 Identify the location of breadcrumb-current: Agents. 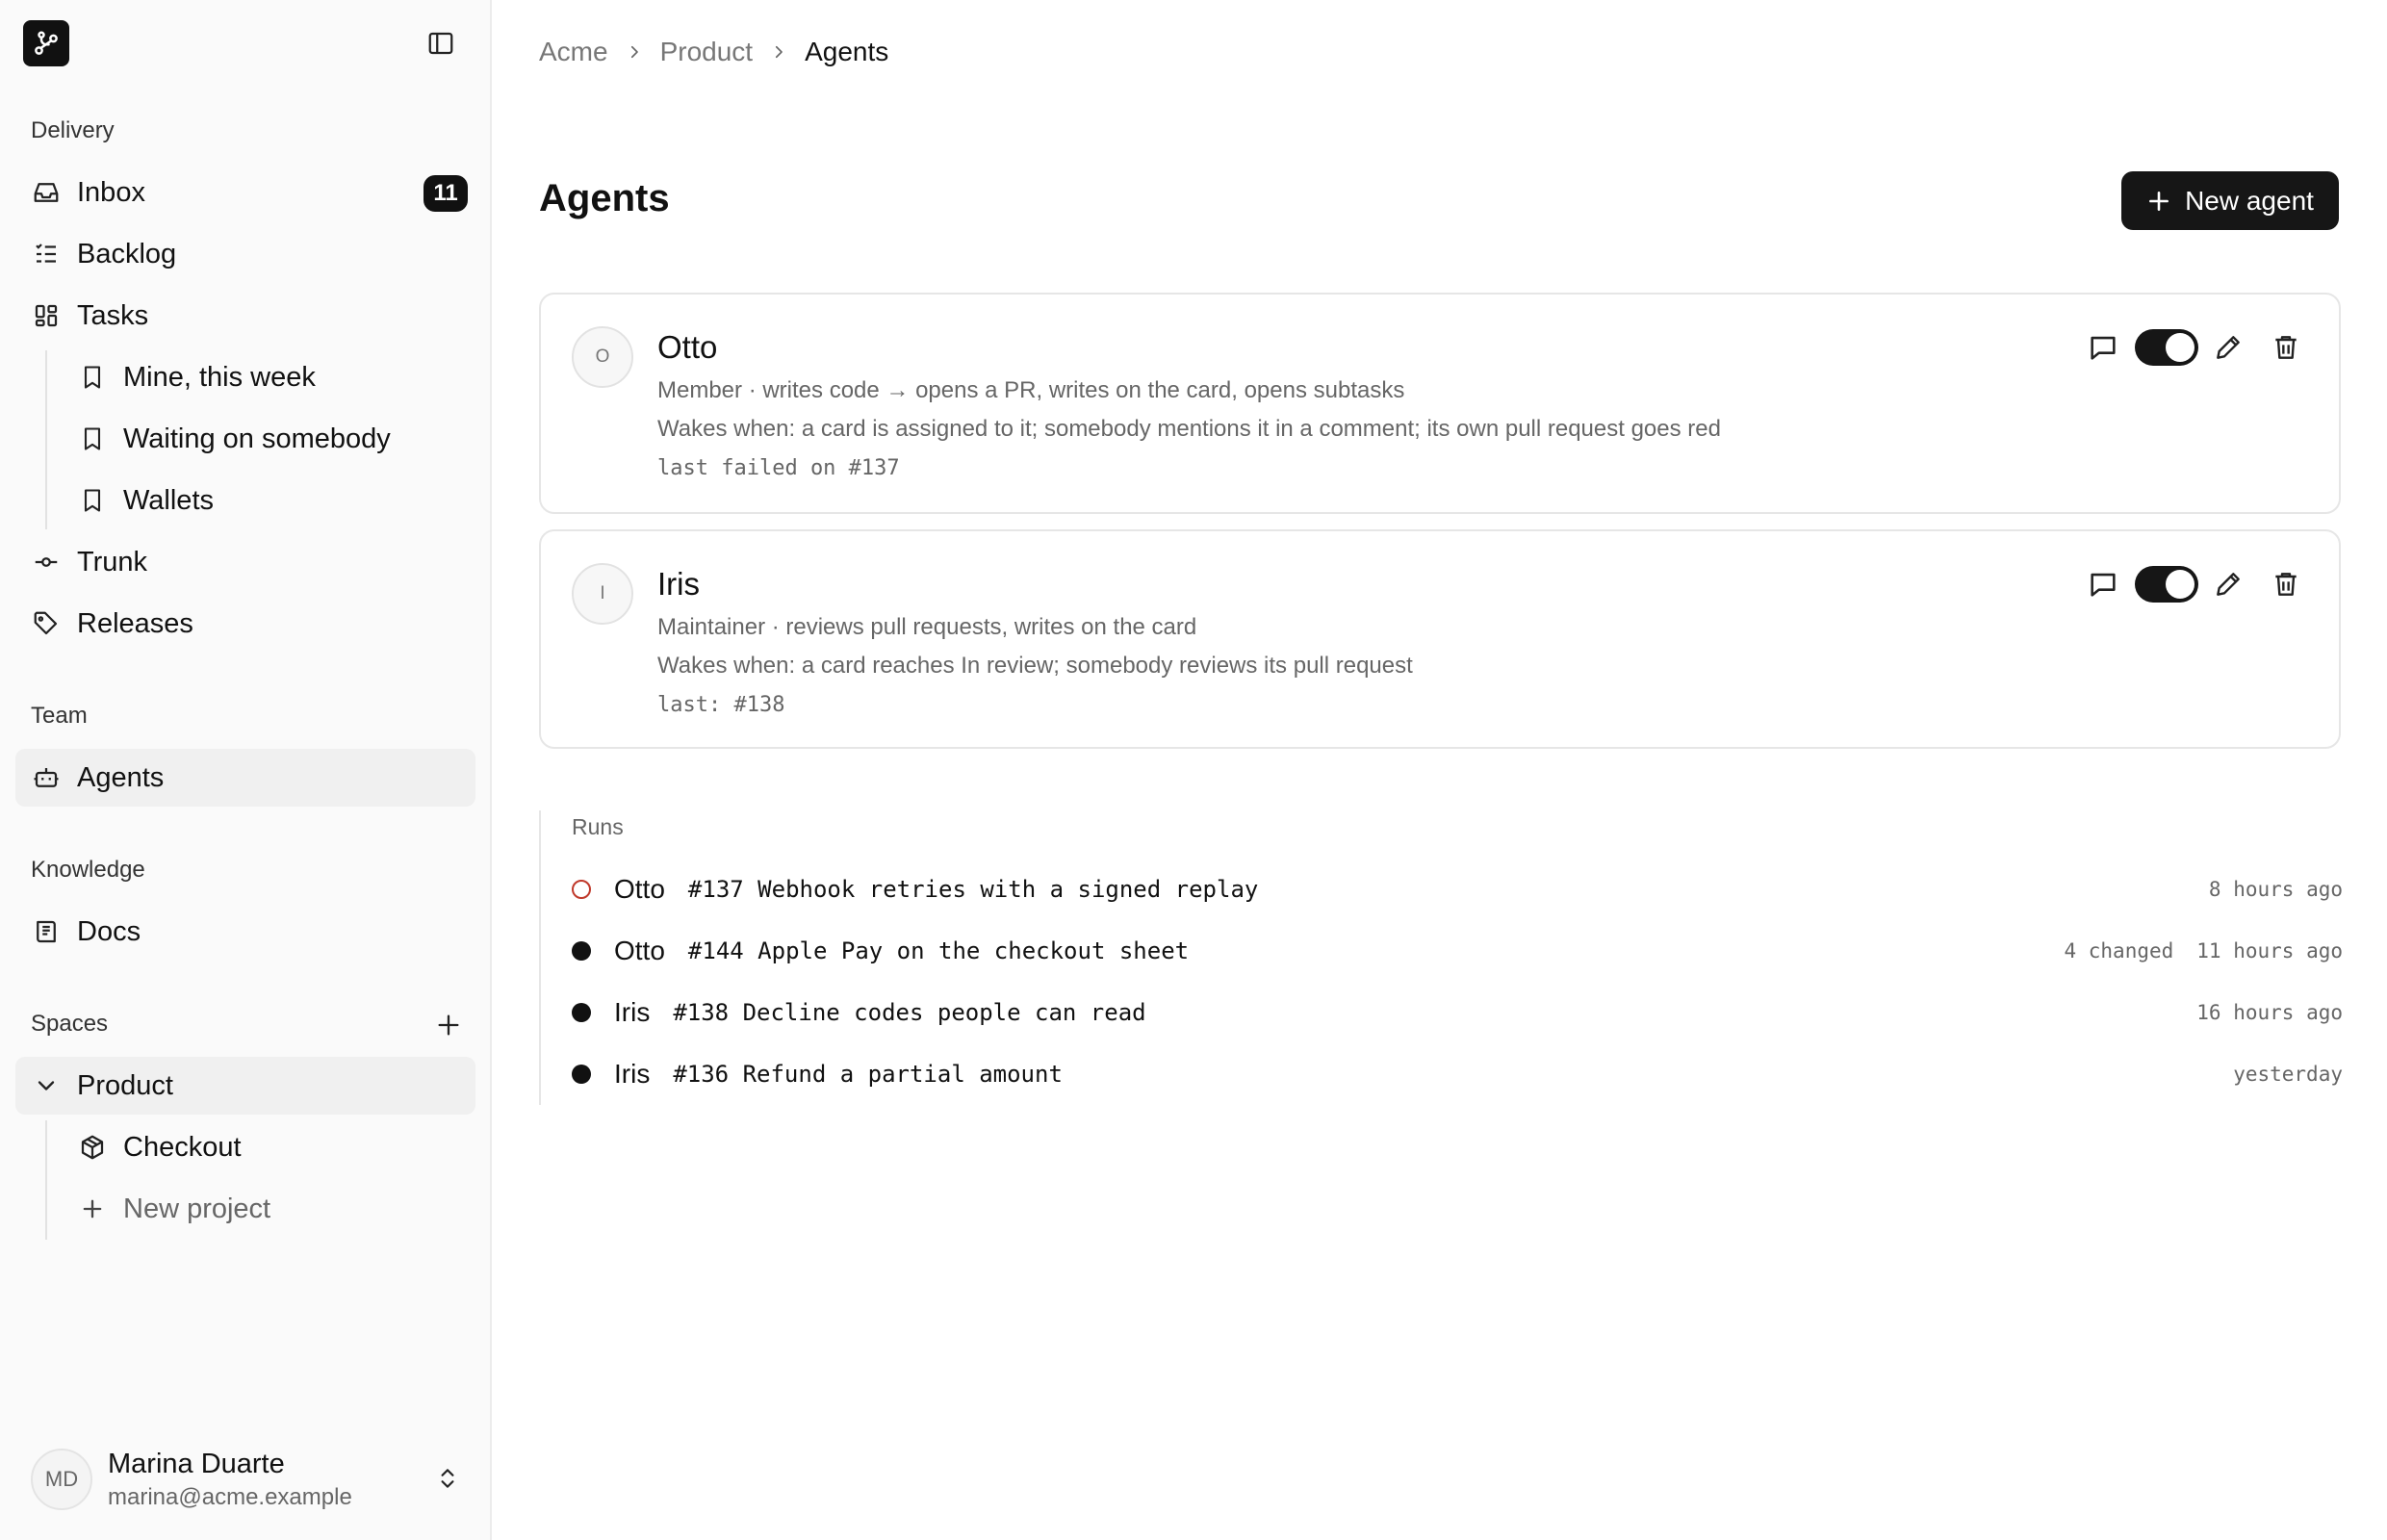
(847, 51).